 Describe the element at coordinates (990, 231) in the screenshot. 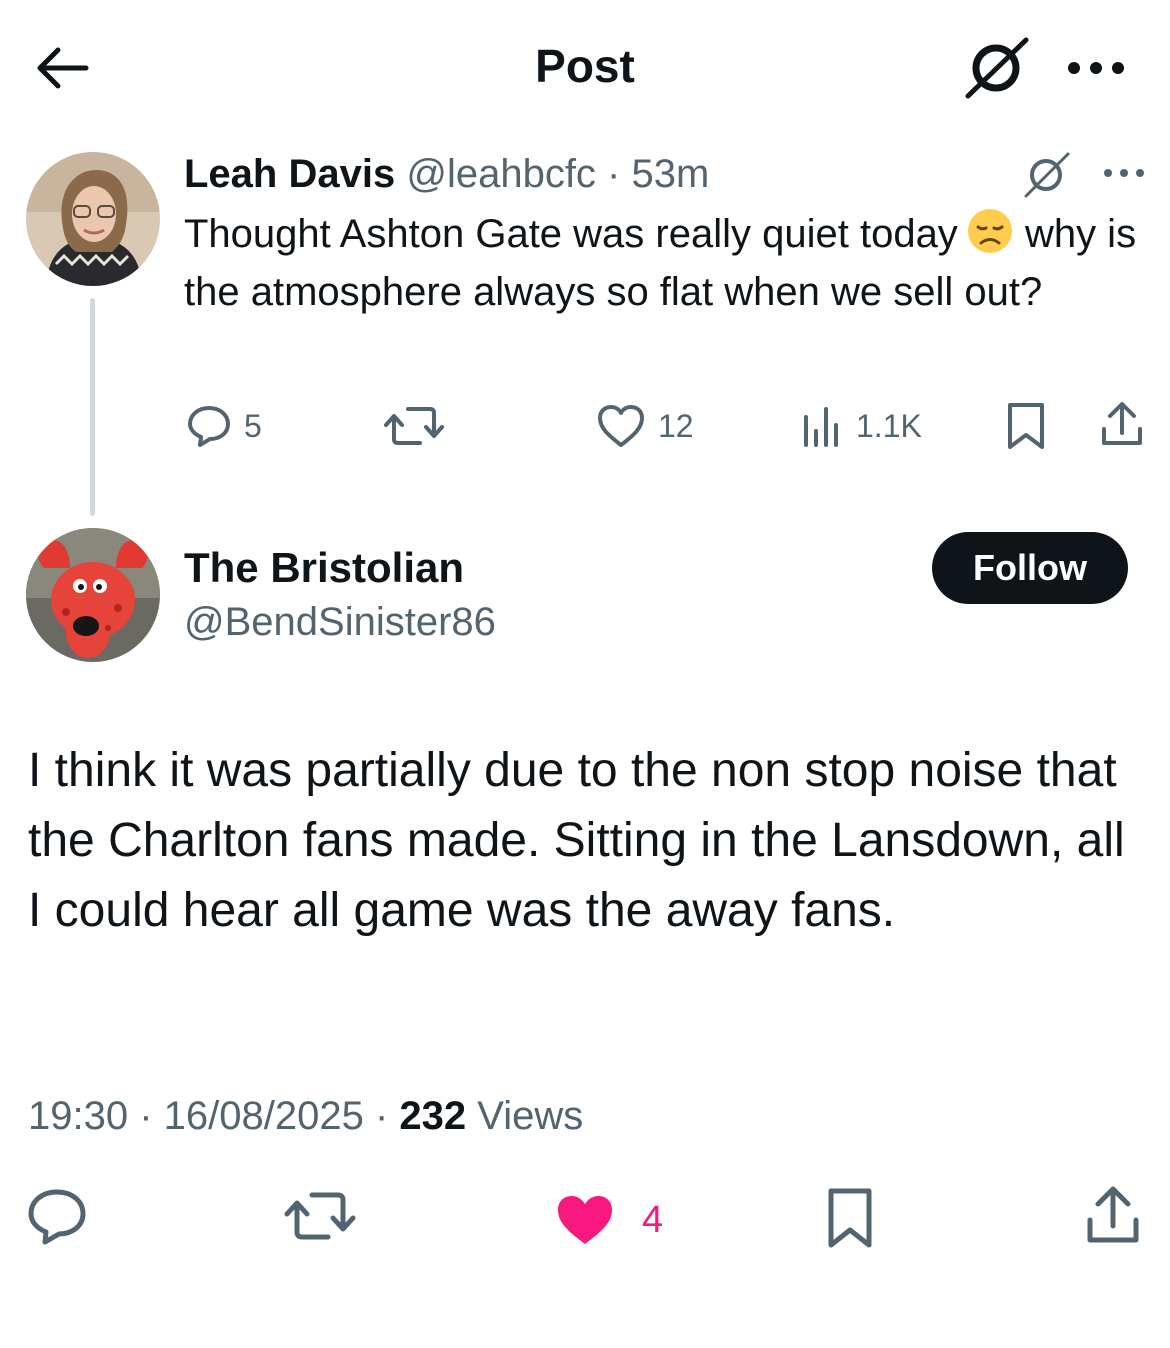

I see `disappointed-face-icon` at that location.